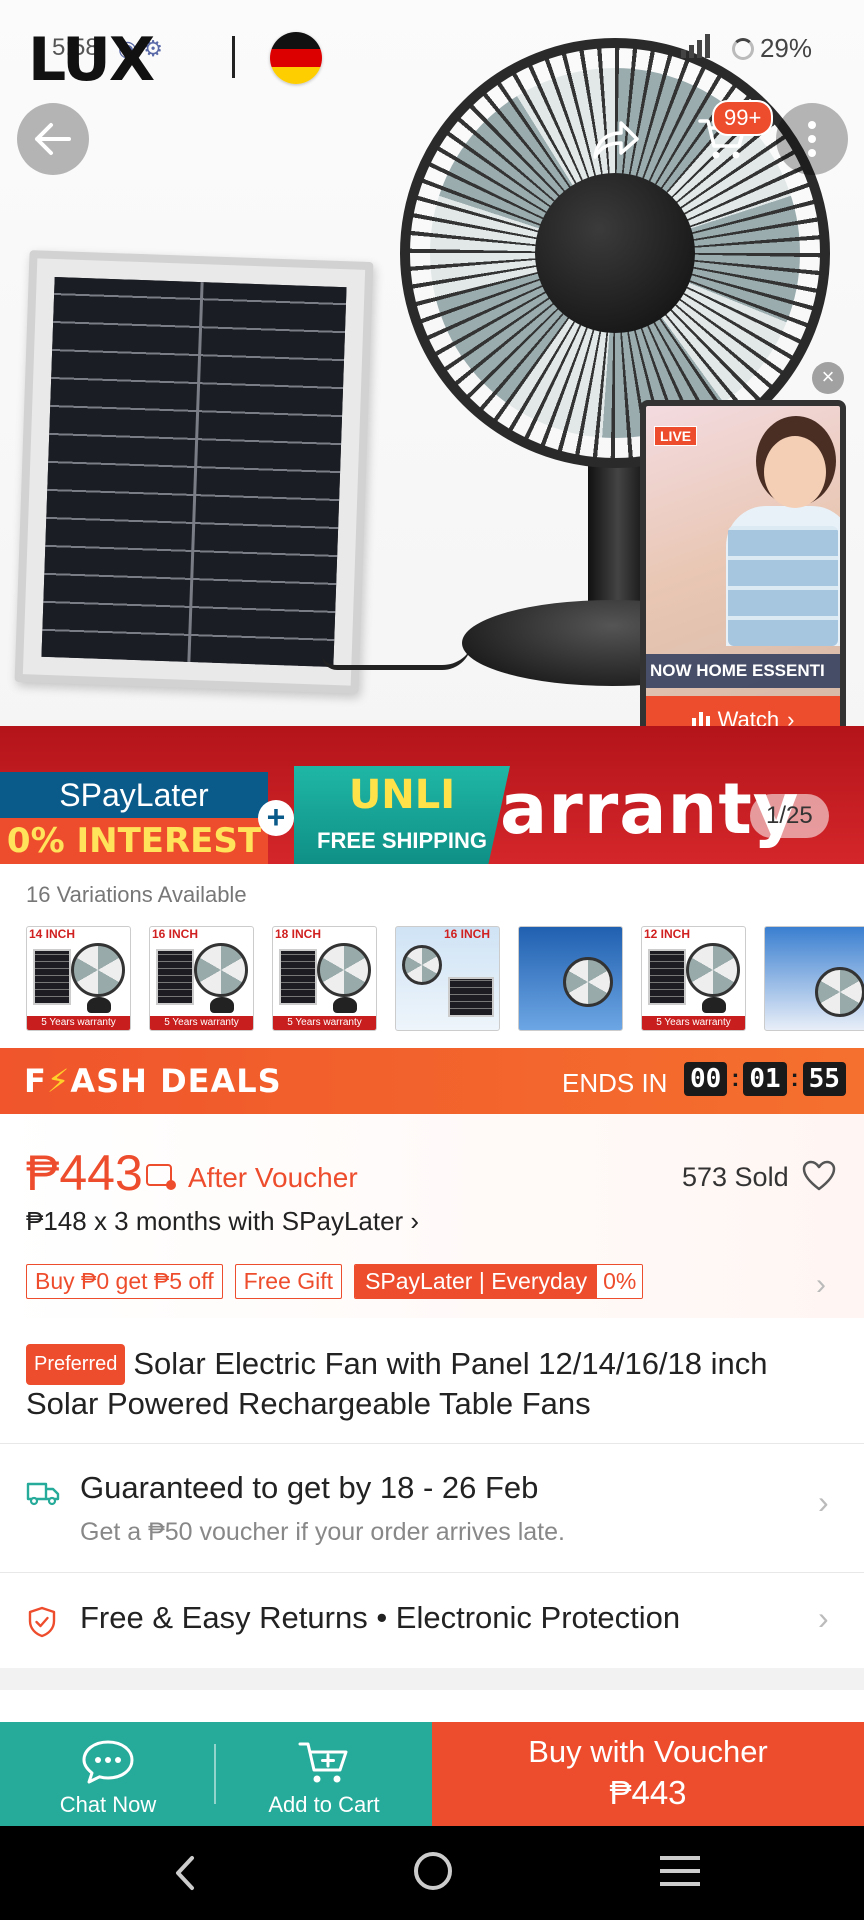 Image resolution: width=864 pixels, height=1920 pixels. I want to click on promo-tag-gift: Free Gift, so click(288, 1281).